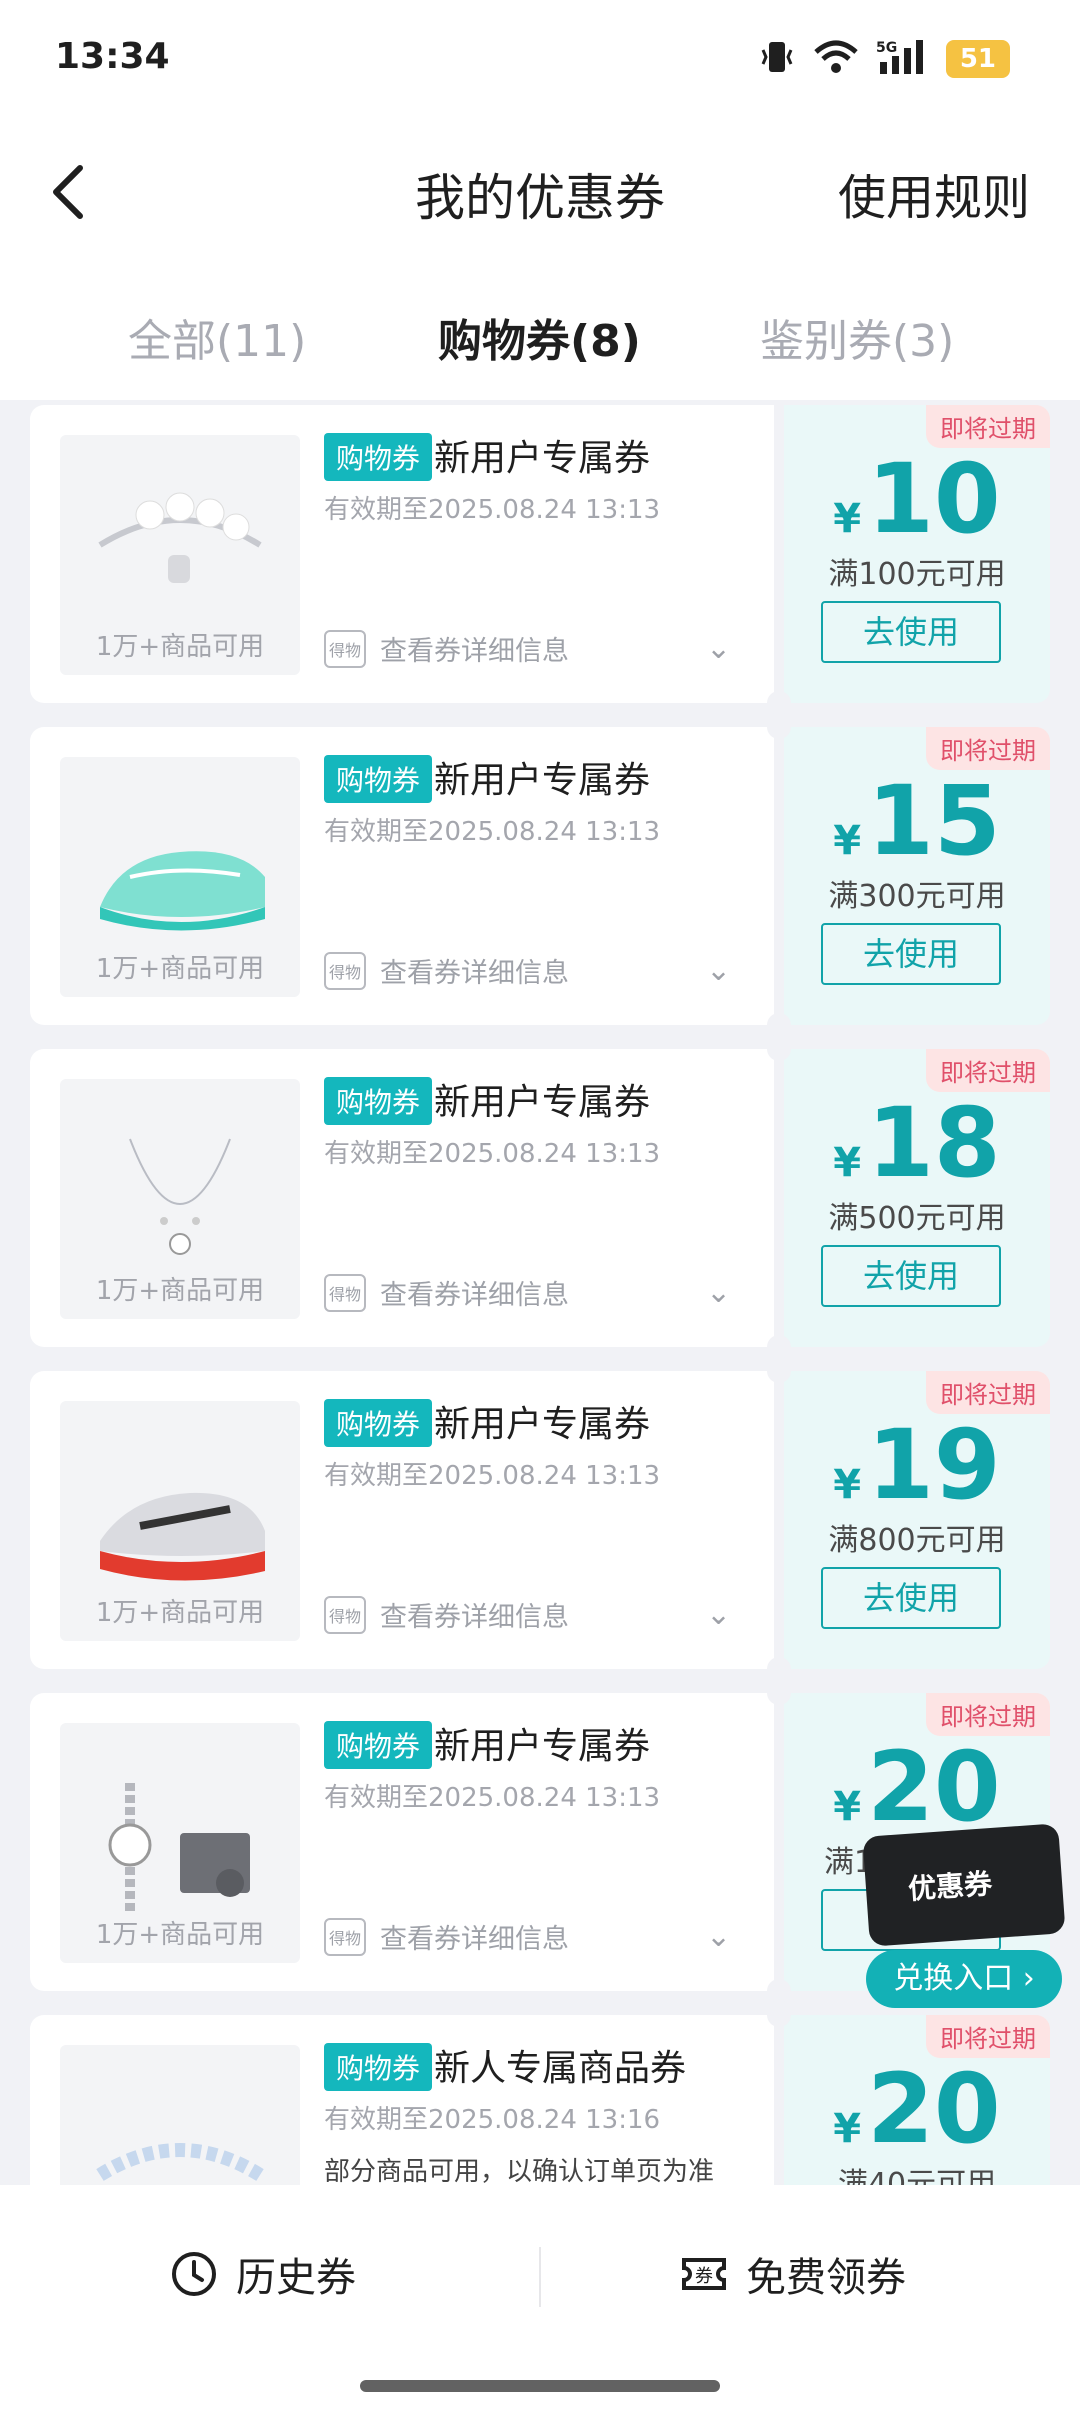 This screenshot has width=1080, height=2412. I want to click on coupon-note: 部分商品可用，以确认订单页为准, so click(519, 2171).